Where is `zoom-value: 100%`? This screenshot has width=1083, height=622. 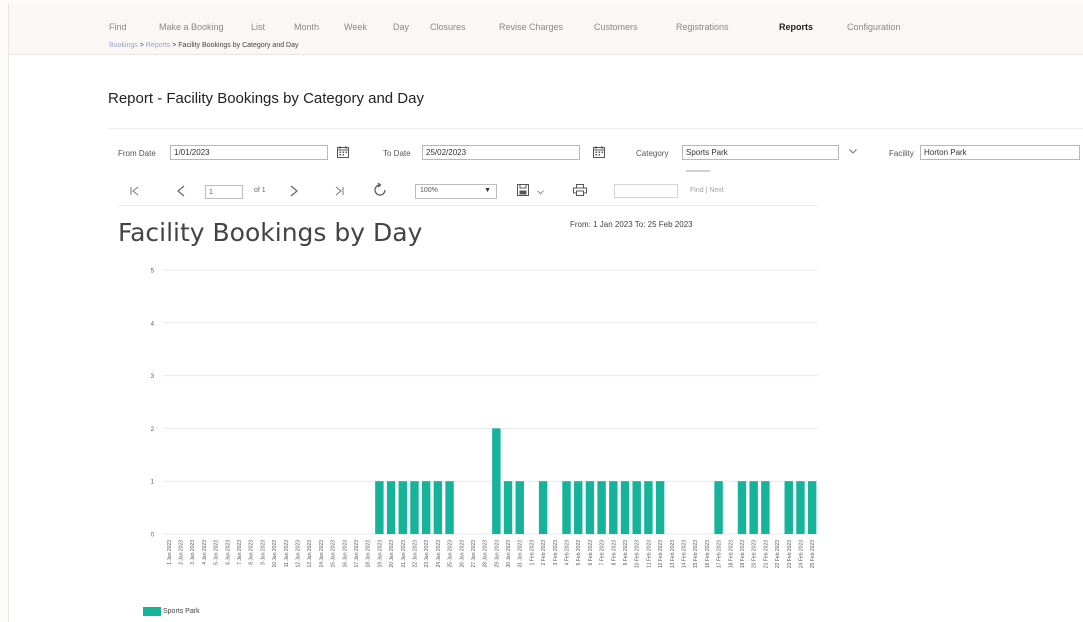
zoom-value: 100% is located at coordinates (429, 190).